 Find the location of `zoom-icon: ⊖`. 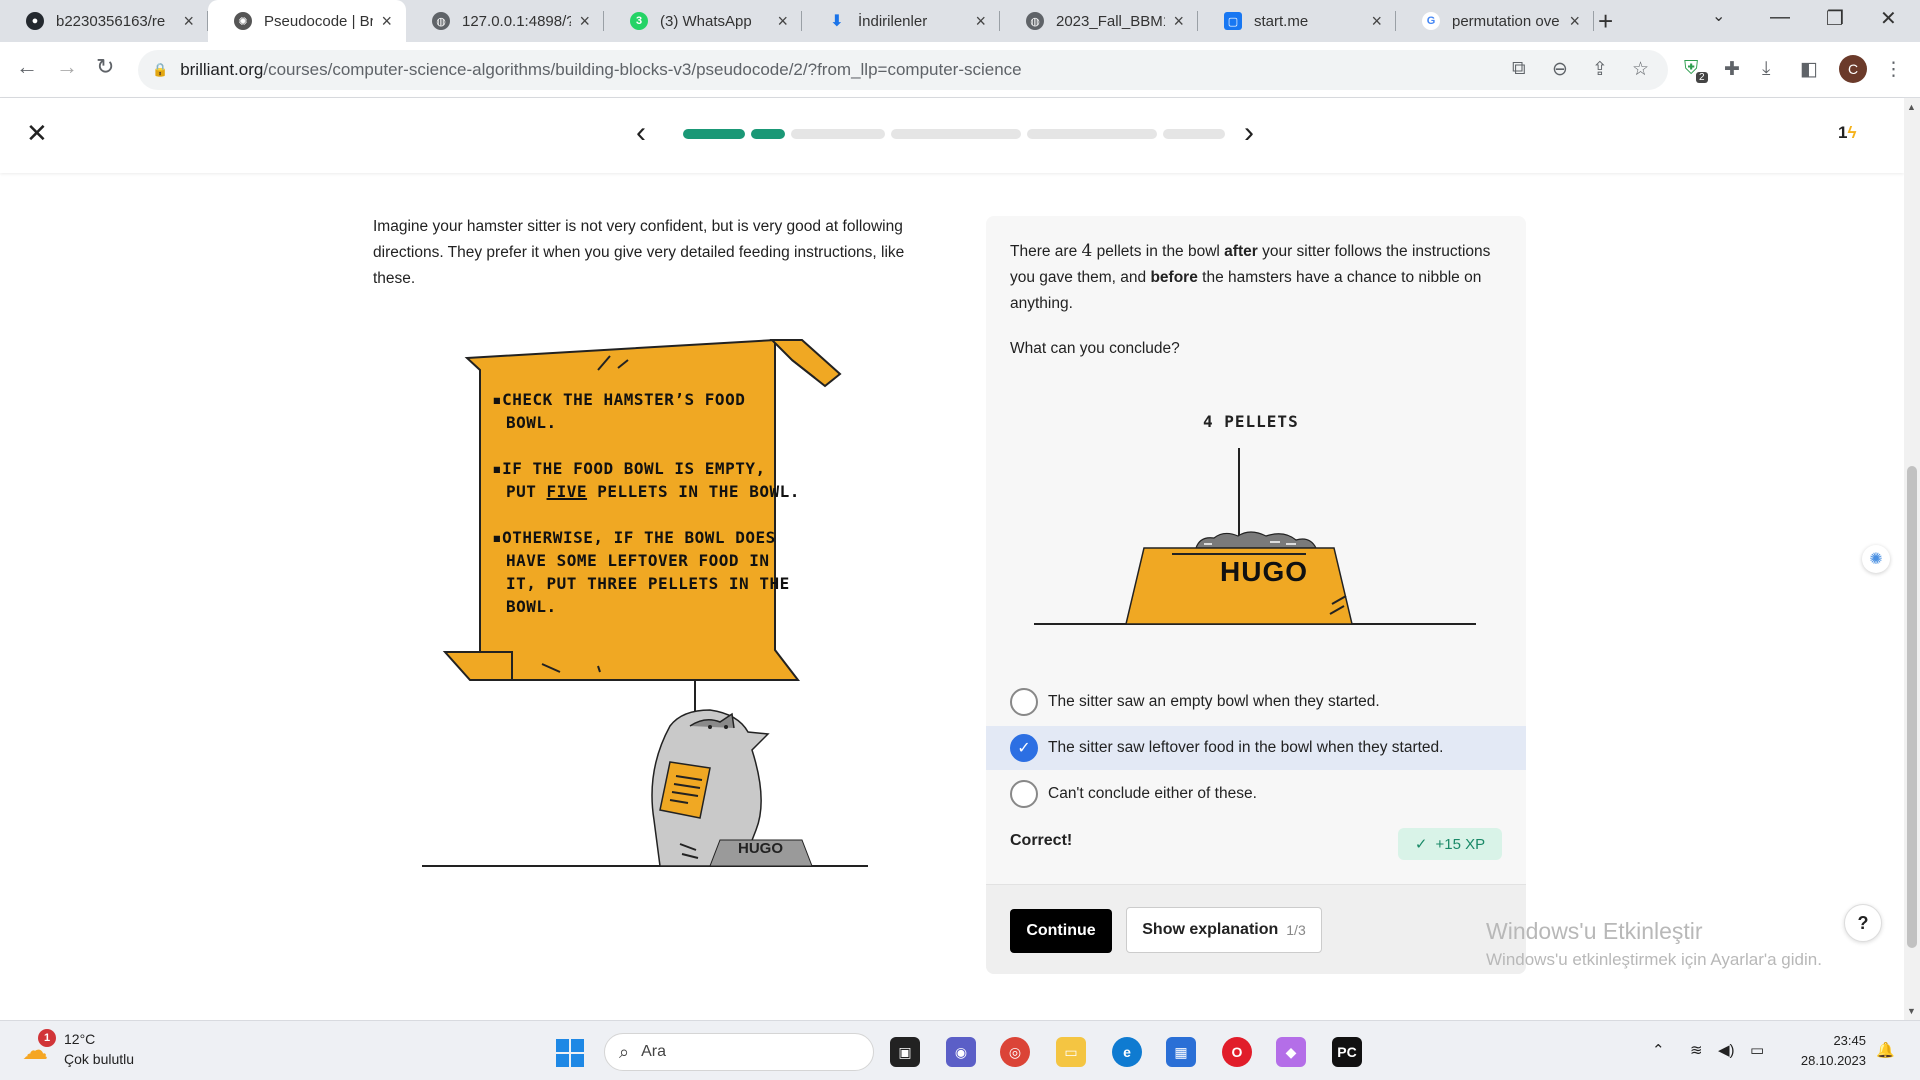

zoom-icon: ⊖ is located at coordinates (1560, 69).